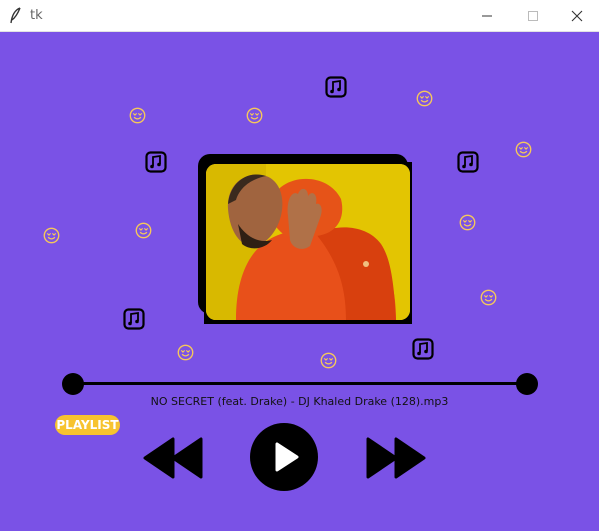  Describe the element at coordinates (36, 15) in the screenshot. I see `window-title: tk` at that location.